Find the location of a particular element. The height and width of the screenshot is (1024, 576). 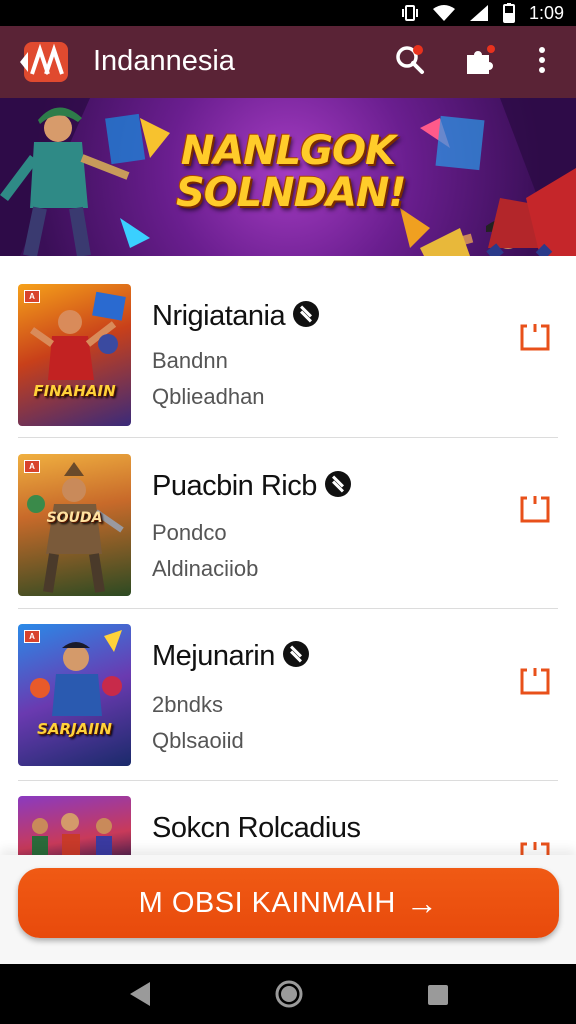

app-logo is located at coordinates (44, 62).